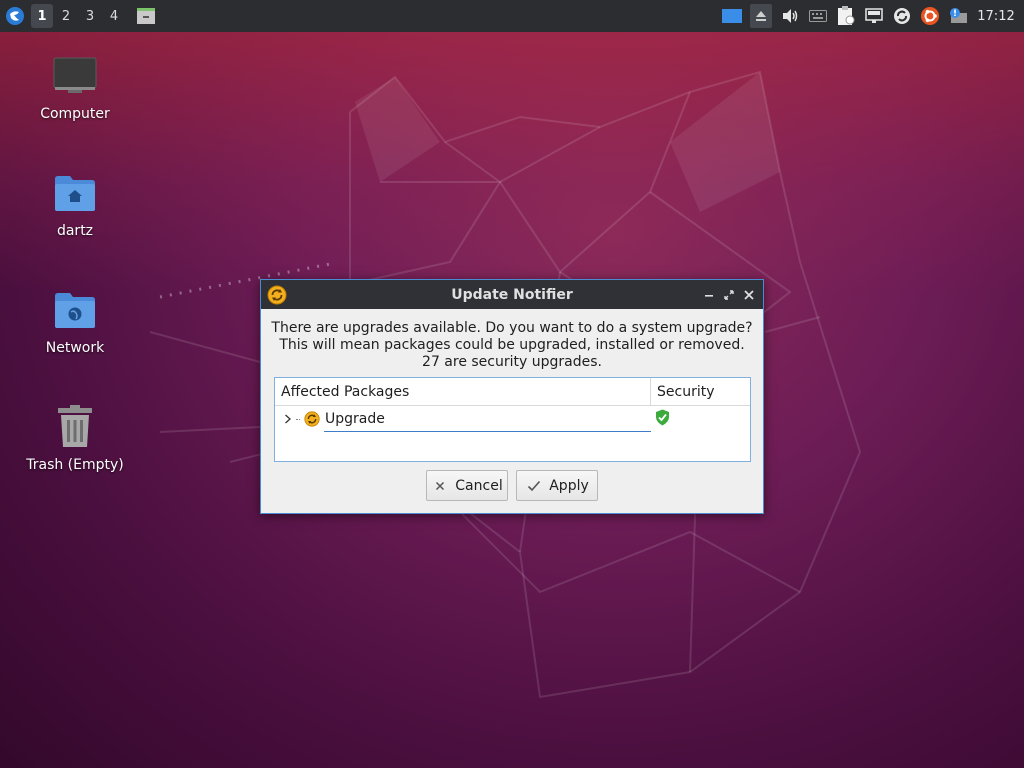 The height and width of the screenshot is (768, 1024). I want to click on desktop-item-trash: Trash (Empty), so click(75, 438).